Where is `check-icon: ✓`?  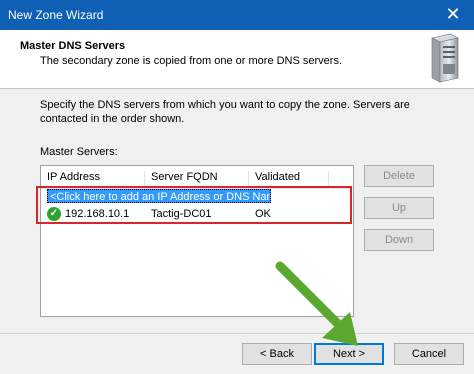
check-icon: ✓ is located at coordinates (54, 214).